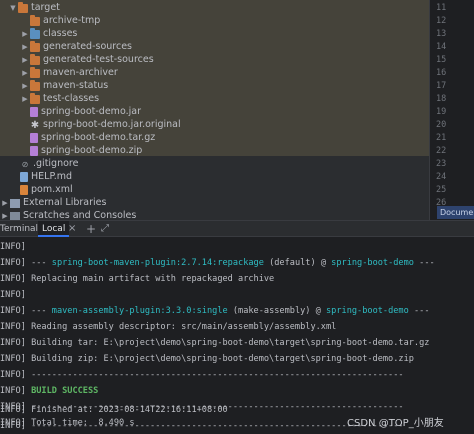 Image resolution: width=474 pixels, height=434 pixels. What do you see at coordinates (441, 125) in the screenshot?
I see `line-number: 20` at bounding box center [441, 125].